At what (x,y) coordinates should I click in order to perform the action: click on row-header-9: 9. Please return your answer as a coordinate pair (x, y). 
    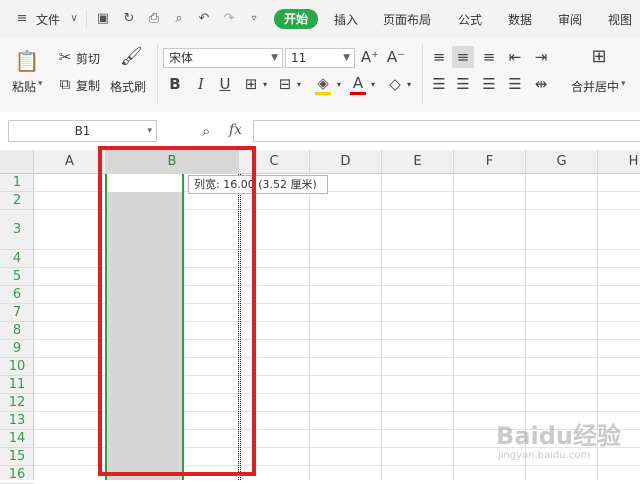
    Looking at the image, I should click on (17, 349).